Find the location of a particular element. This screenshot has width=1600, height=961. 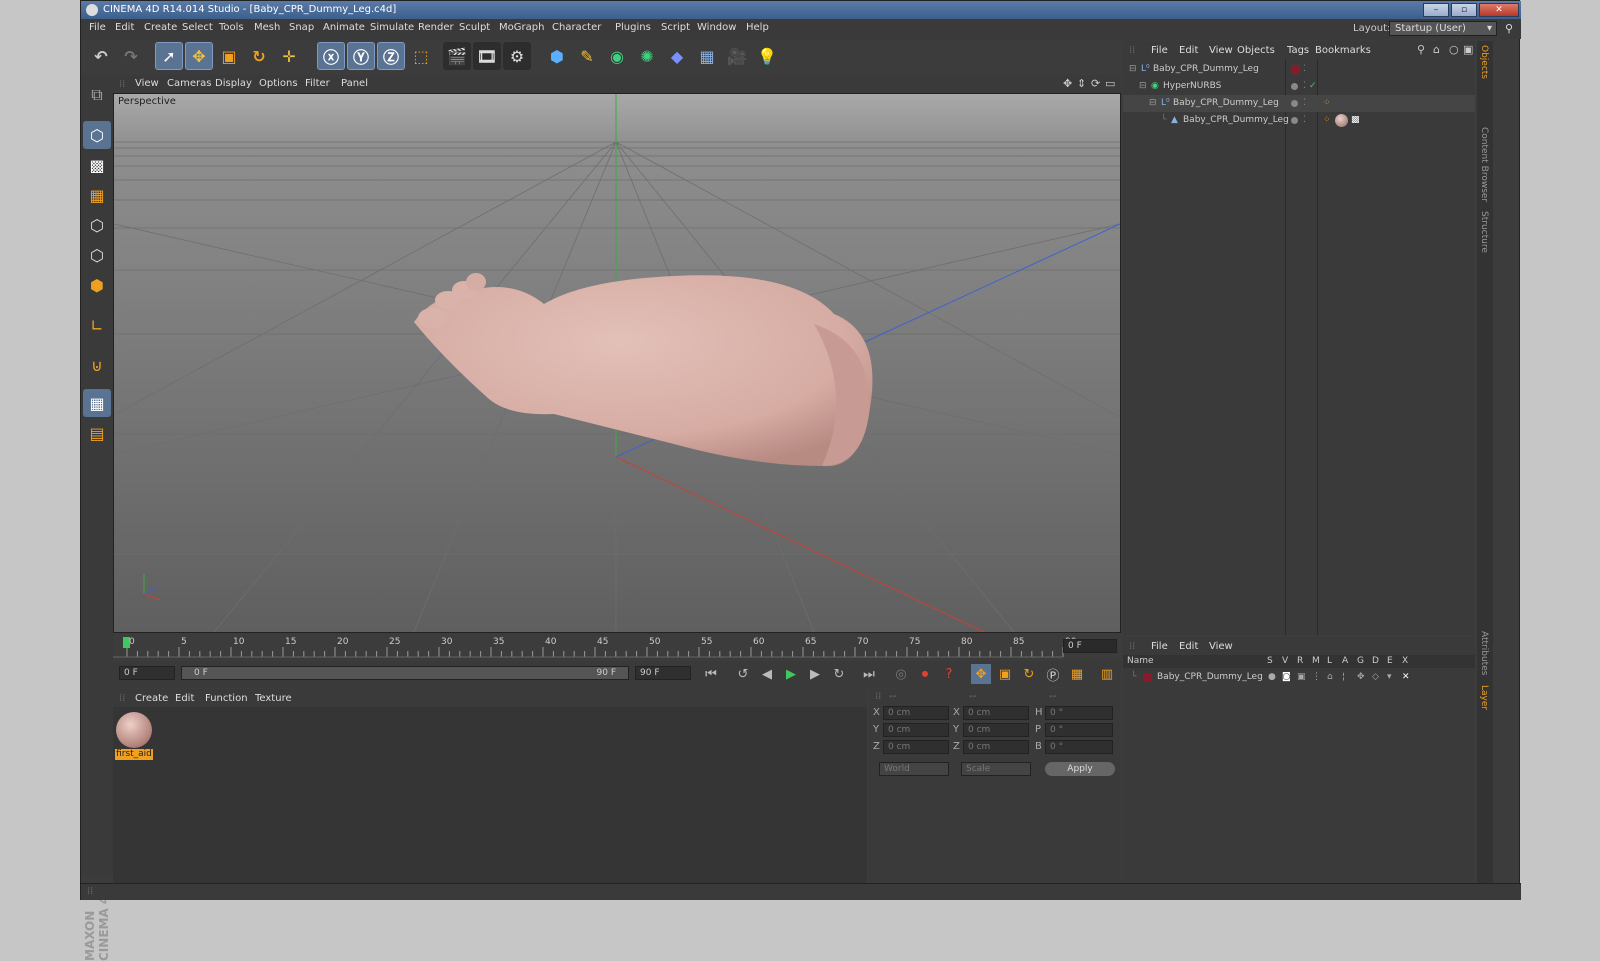

object-row: └ ▲ Baby_CPR_Dummy_Leg ⁚ ⁘ ▩ is located at coordinates (1299, 120).